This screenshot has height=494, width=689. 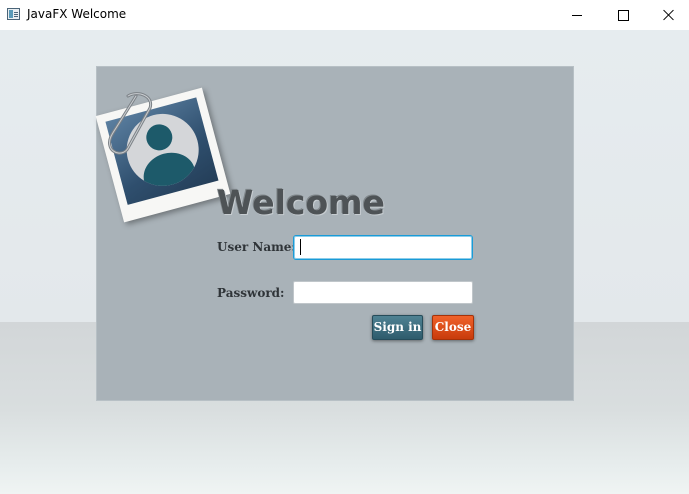 What do you see at coordinates (453, 327) in the screenshot?
I see `close-button: Close` at bounding box center [453, 327].